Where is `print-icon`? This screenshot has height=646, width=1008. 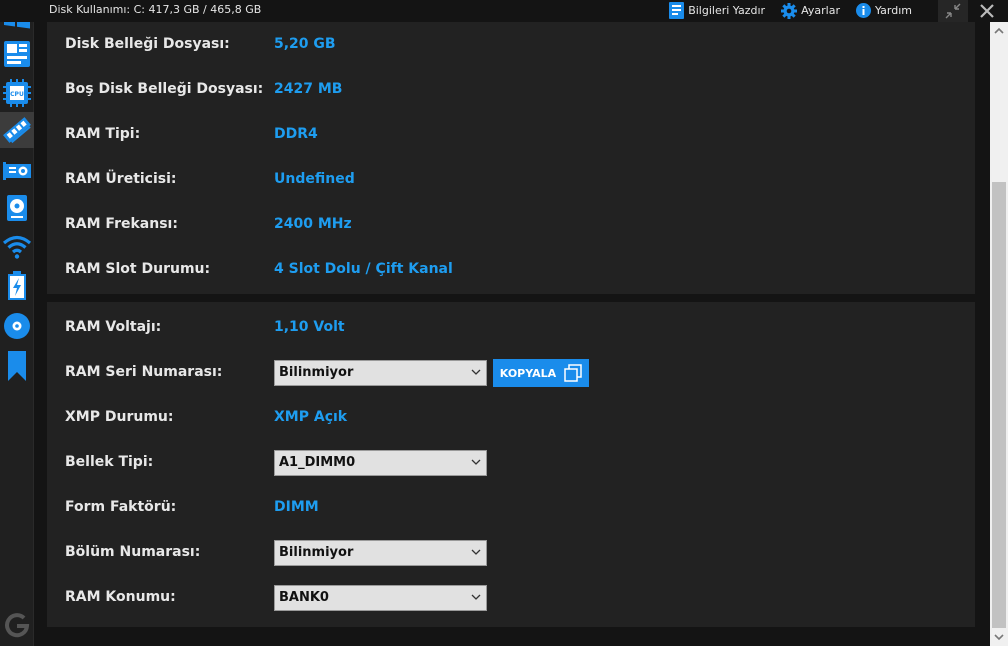 print-icon is located at coordinates (677, 10).